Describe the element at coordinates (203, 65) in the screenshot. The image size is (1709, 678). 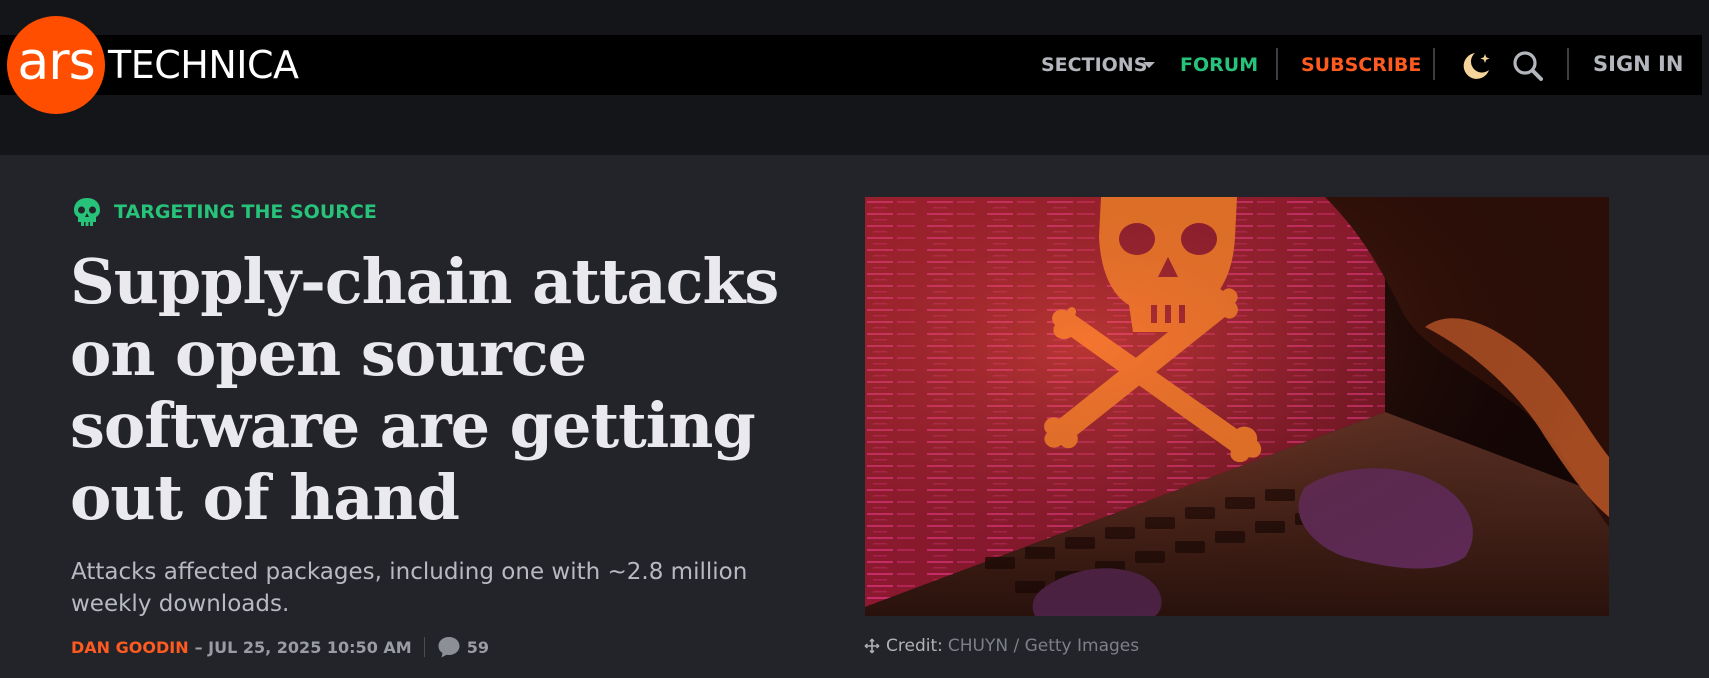
I see `logo-wordmark: TECHNICA` at that location.